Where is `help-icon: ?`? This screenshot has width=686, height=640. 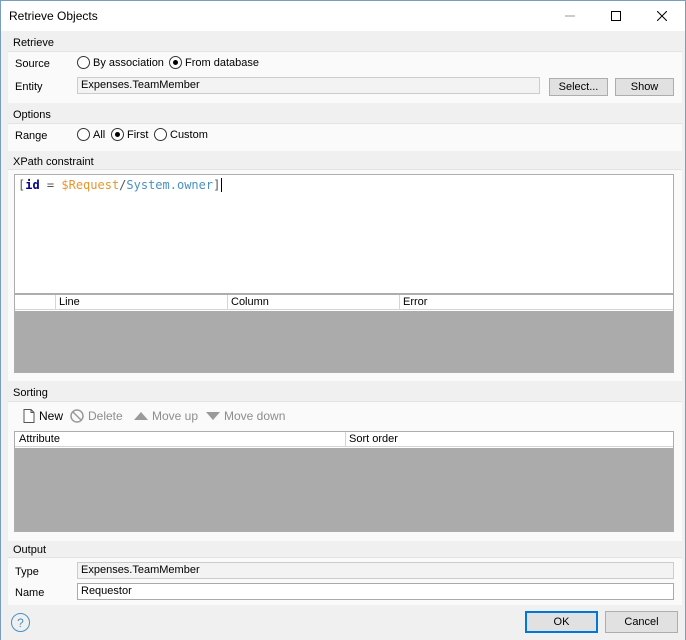 help-icon: ? is located at coordinates (20, 622).